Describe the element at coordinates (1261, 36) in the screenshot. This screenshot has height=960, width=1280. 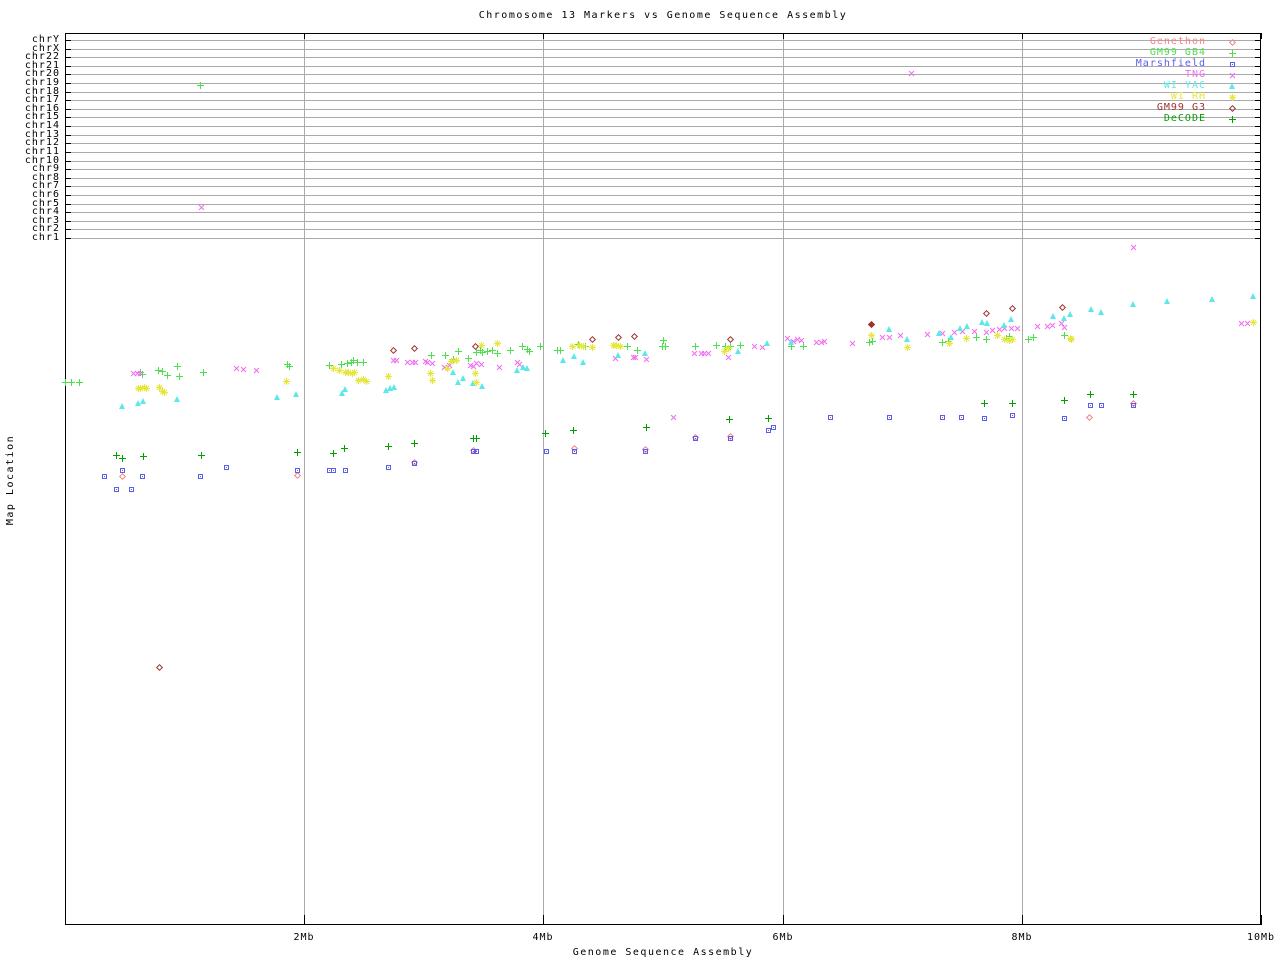
I see `x-tick-top` at that location.